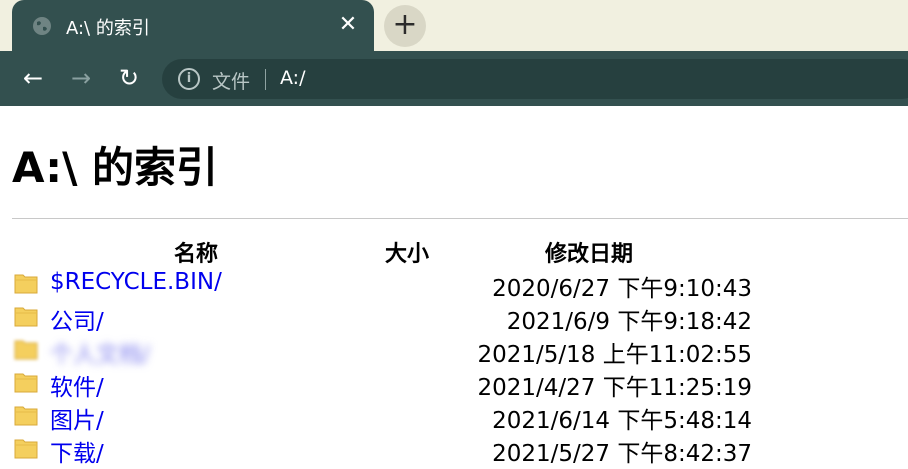 This screenshot has width=908, height=469. What do you see at coordinates (100, 352) in the screenshot?
I see `folder-link: 个人文档/` at bounding box center [100, 352].